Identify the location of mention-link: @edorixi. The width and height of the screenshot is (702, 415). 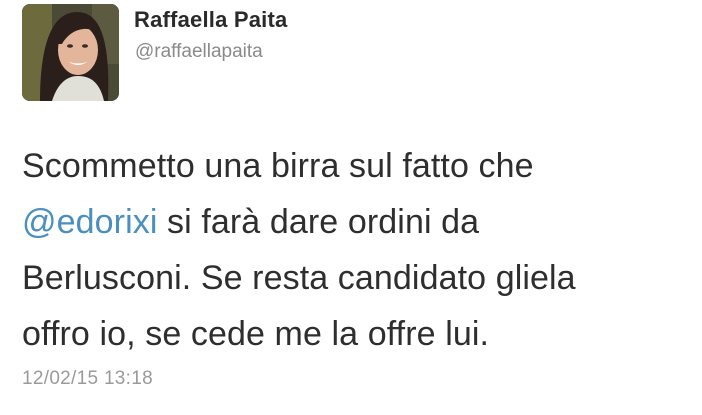
(89, 222).